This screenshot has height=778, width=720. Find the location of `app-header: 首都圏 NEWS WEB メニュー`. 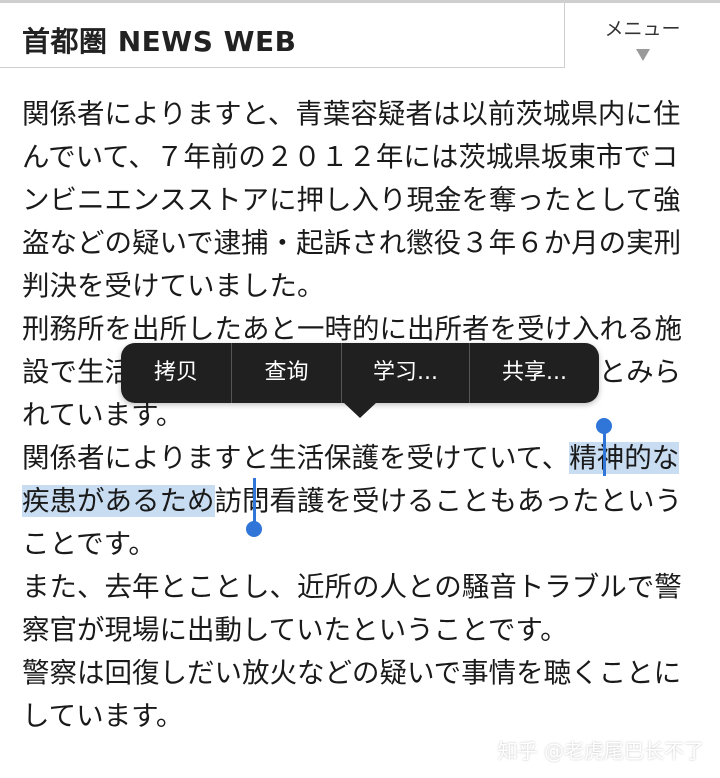

app-header: 首都圏 NEWS WEB メニュー is located at coordinates (360, 34).